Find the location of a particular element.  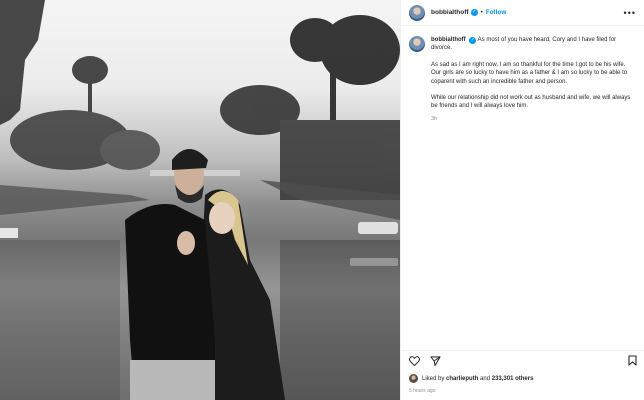

caption-username: bobbialthoff is located at coordinates (448, 40).